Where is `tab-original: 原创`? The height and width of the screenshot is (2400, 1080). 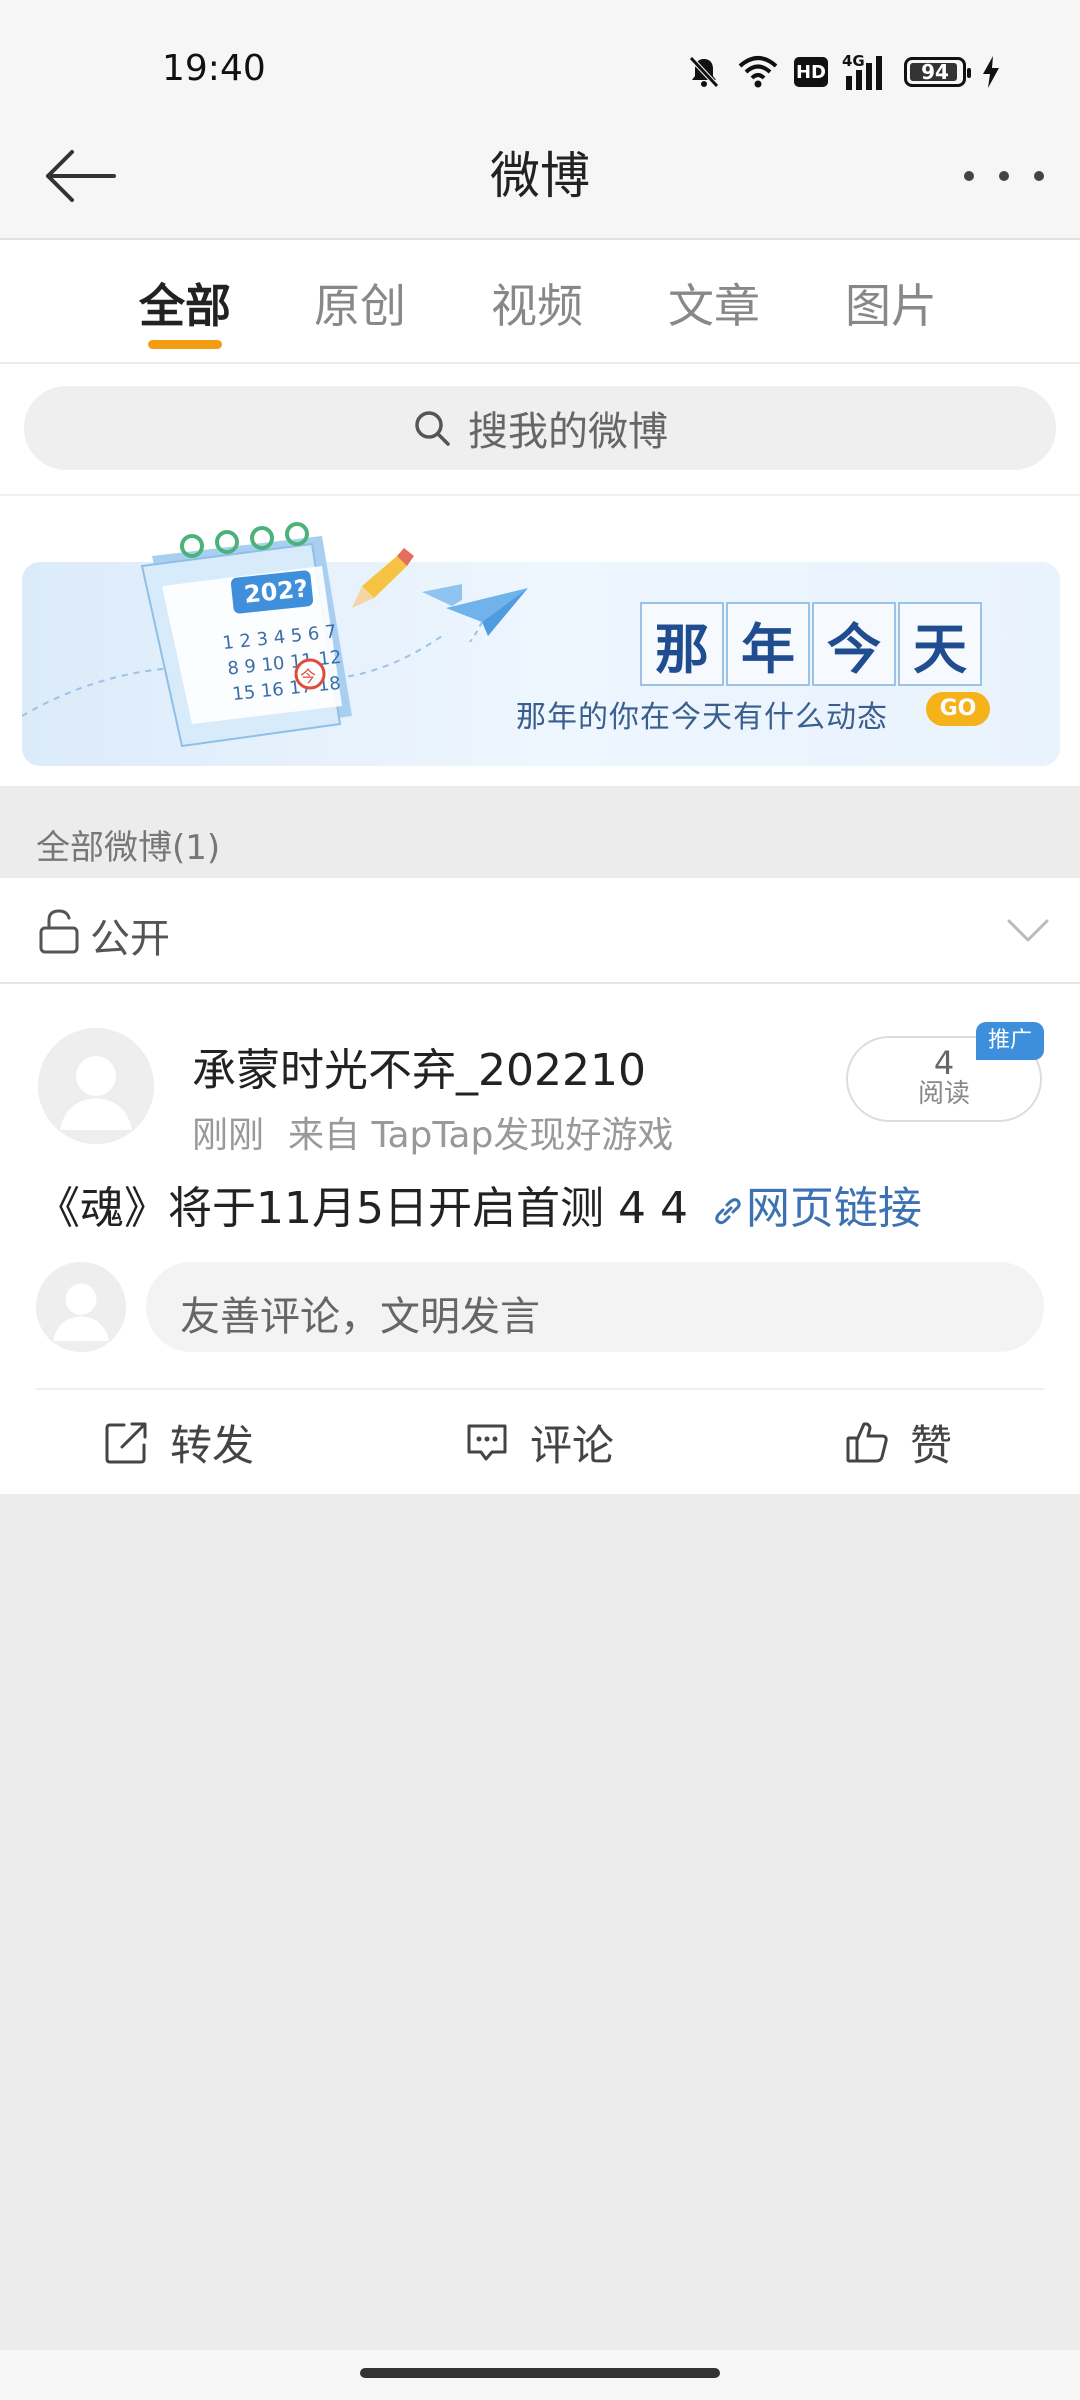 tab-original: 原创 is located at coordinates (360, 303).